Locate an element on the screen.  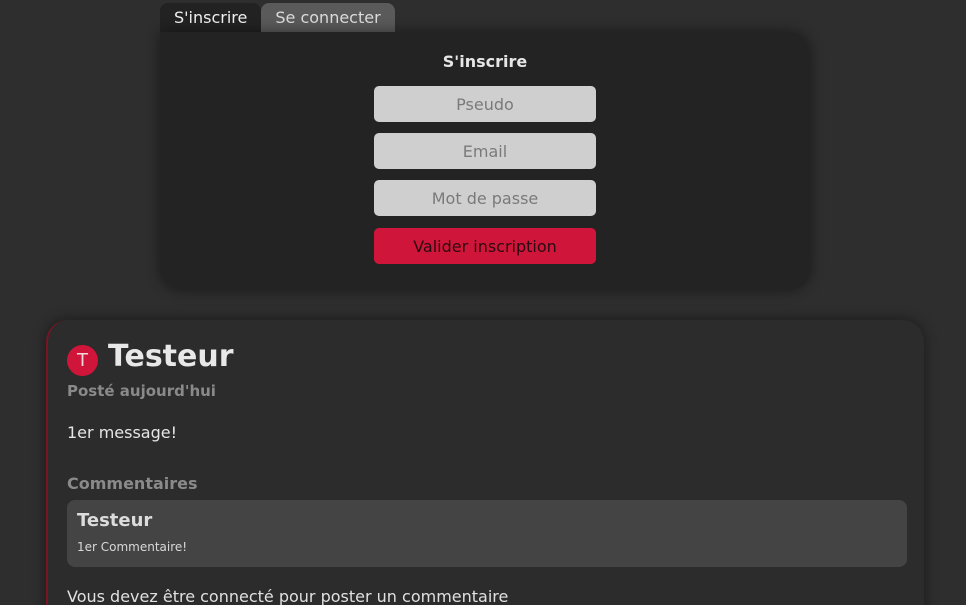
comments-heading: Commentaires is located at coordinates (132, 483).